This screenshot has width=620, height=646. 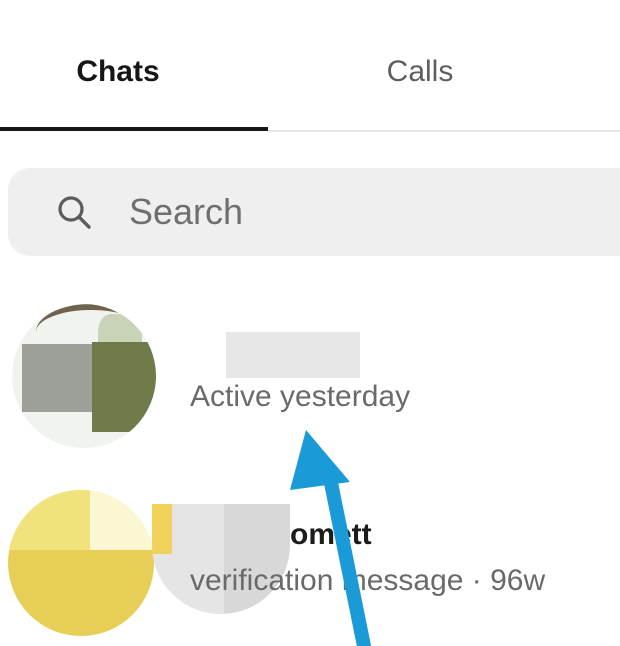 I want to click on conversation-name: omett, so click(x=331, y=534).